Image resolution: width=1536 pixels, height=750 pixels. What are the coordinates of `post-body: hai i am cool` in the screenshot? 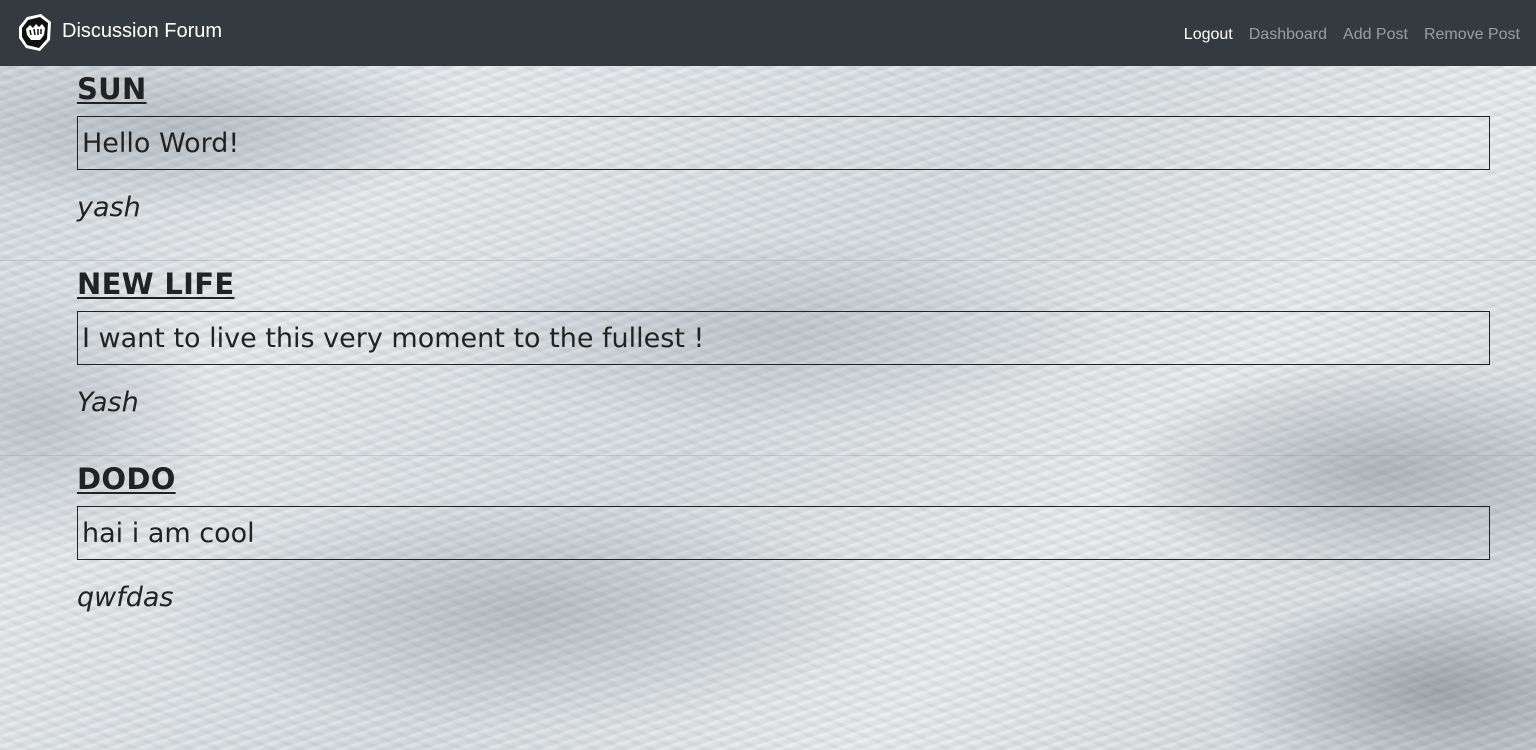 It's located at (783, 533).